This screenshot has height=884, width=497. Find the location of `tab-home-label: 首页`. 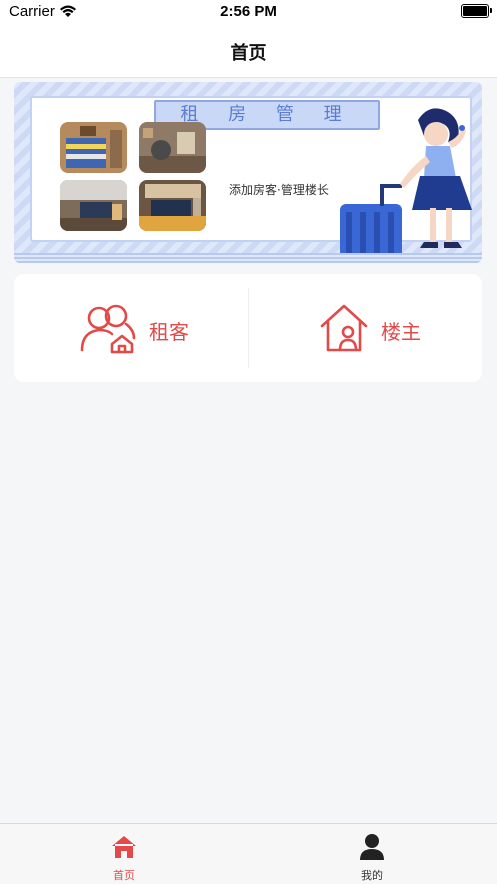

tab-home-label: 首页 is located at coordinates (124, 875).